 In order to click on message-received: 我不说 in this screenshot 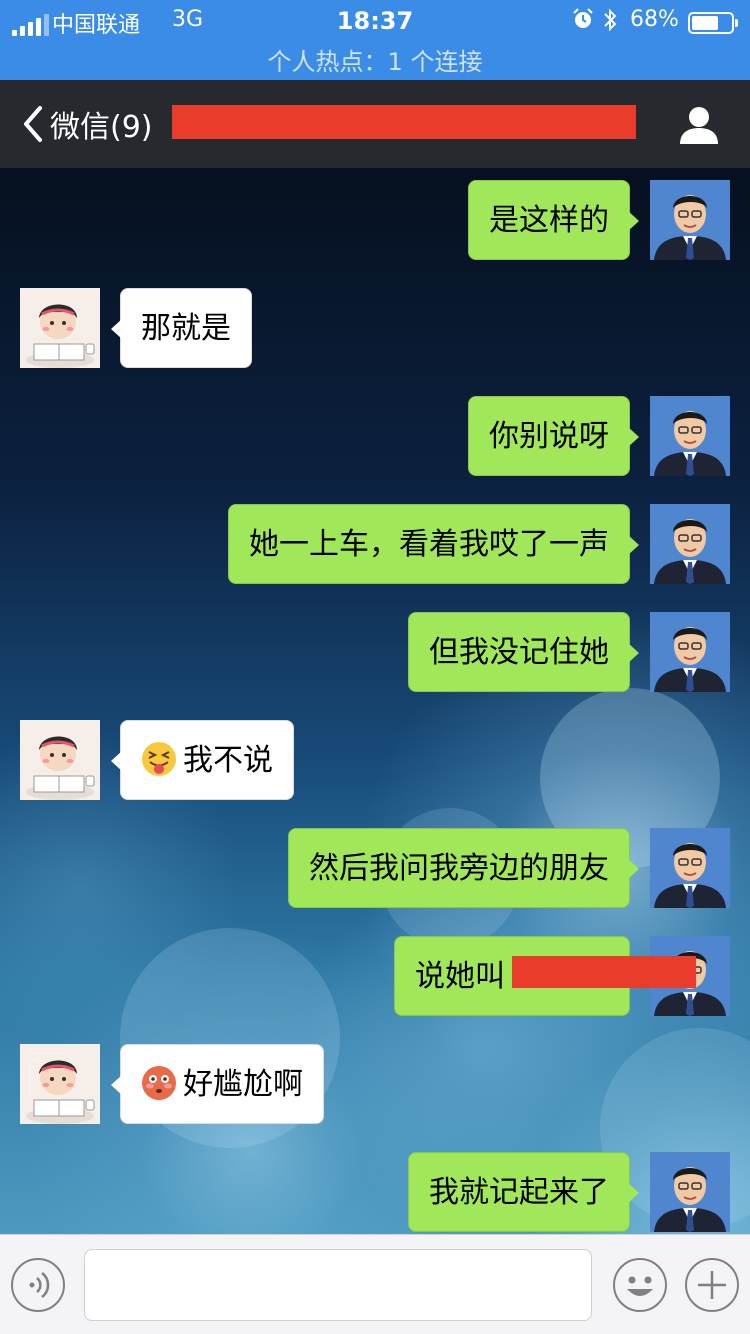, I will do `click(375, 760)`.